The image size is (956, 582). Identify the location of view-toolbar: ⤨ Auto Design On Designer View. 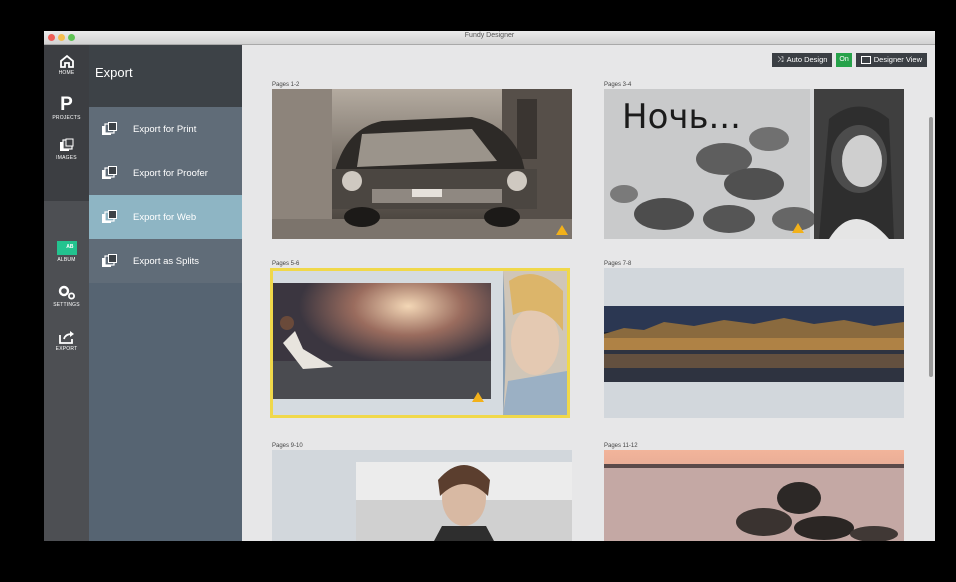
(849, 60).